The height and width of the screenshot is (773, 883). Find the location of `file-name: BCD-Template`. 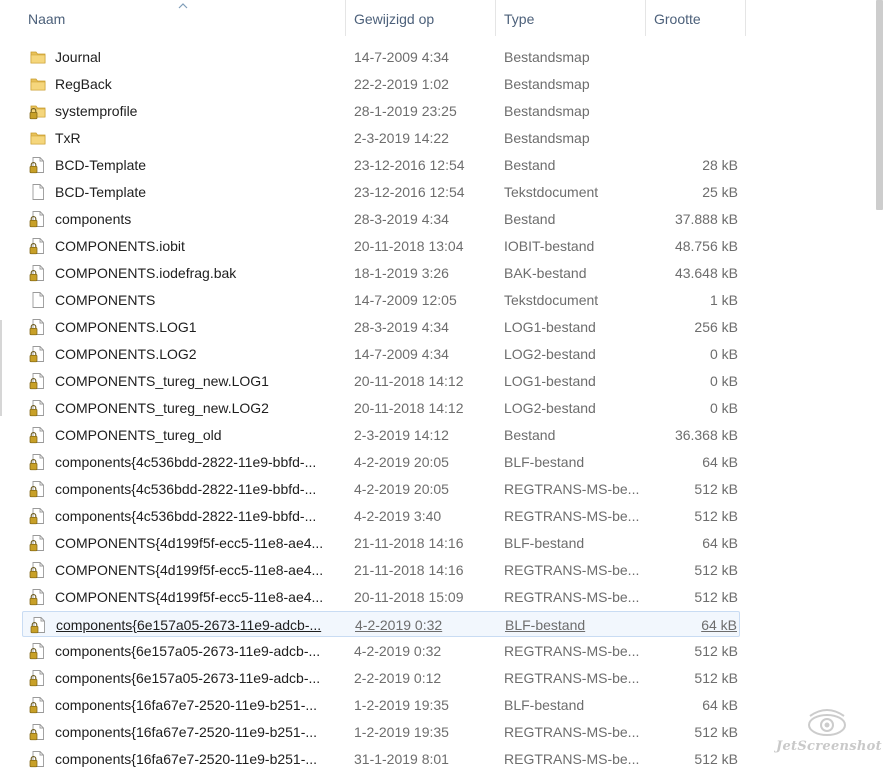

file-name: BCD-Template is located at coordinates (101, 192).